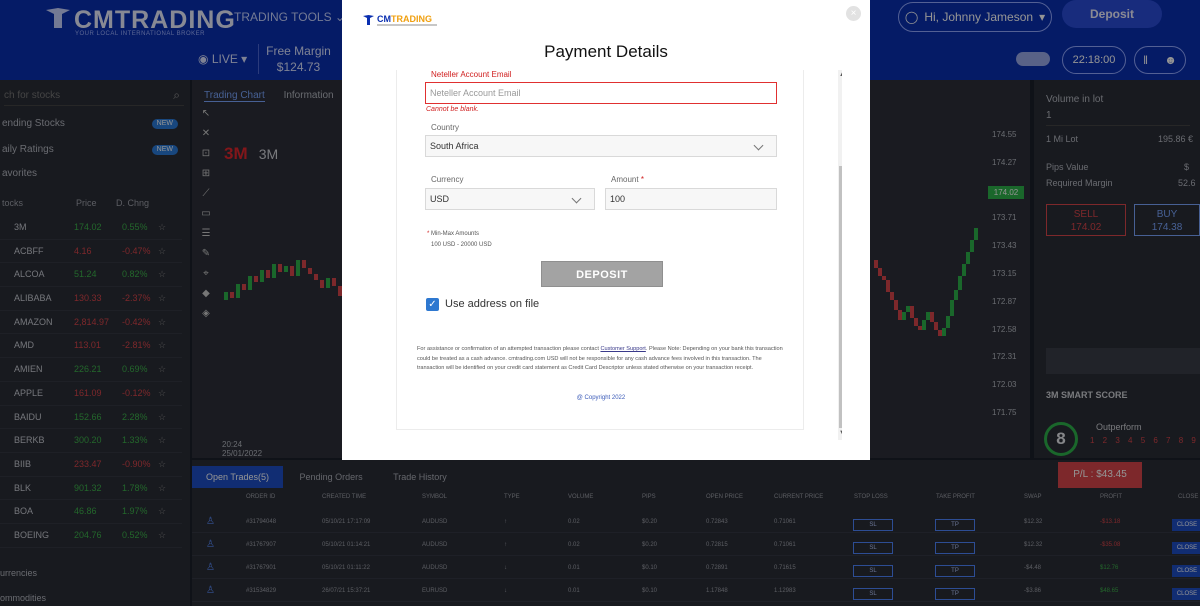 Image resolution: width=1200 pixels, height=606 pixels. I want to click on deposit-button: DEPOSIT, so click(602, 274).